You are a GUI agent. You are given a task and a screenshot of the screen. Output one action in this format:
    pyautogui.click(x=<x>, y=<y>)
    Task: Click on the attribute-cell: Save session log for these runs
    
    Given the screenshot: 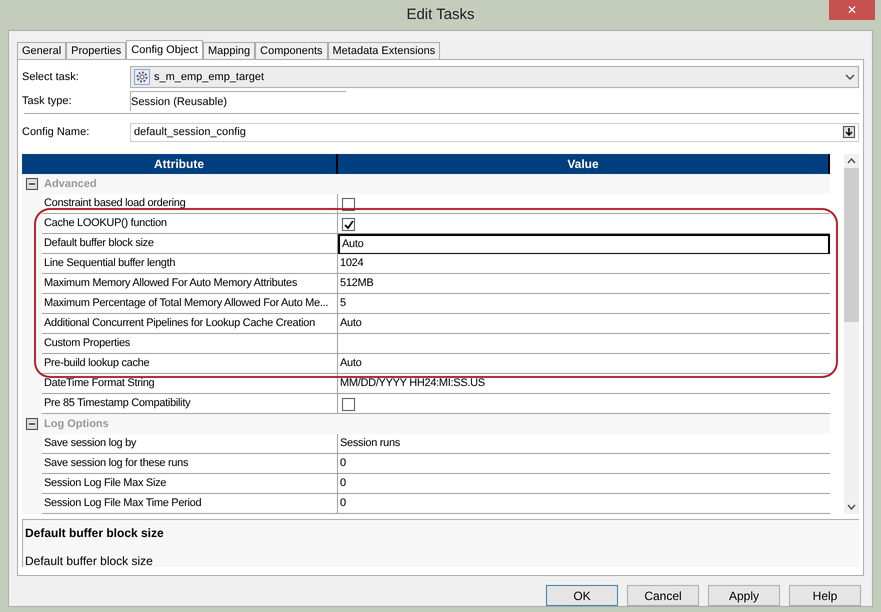 What is the action you would take?
    pyautogui.click(x=190, y=464)
    